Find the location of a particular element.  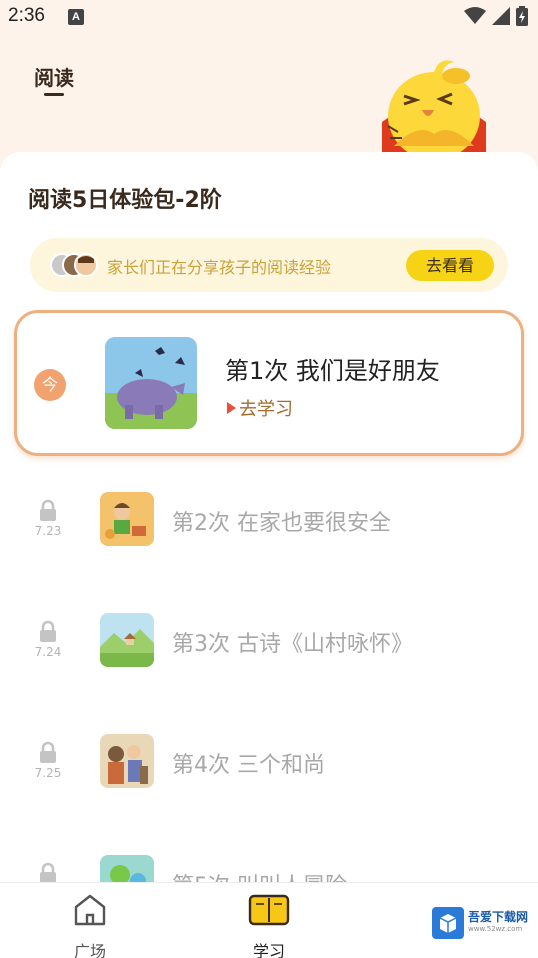

lesson-row-3: 7.24 第3次 古诗《山村咏怀》 is located at coordinates (269, 643).